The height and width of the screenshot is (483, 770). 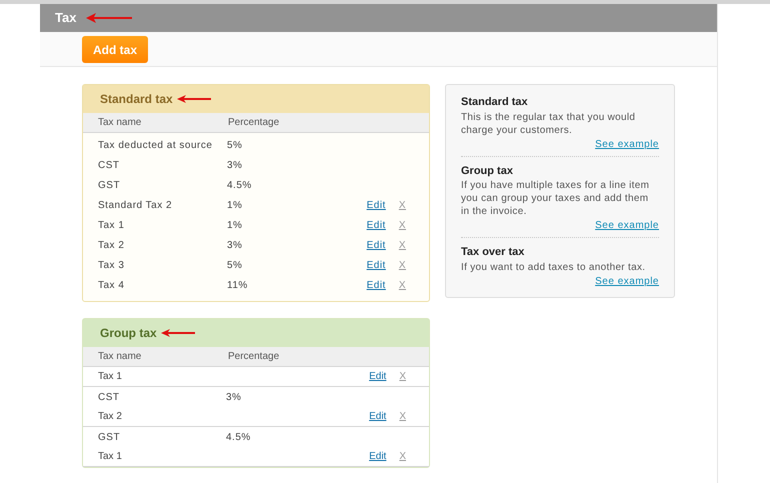 I want to click on add-tax-button: Add tax, so click(x=115, y=49).